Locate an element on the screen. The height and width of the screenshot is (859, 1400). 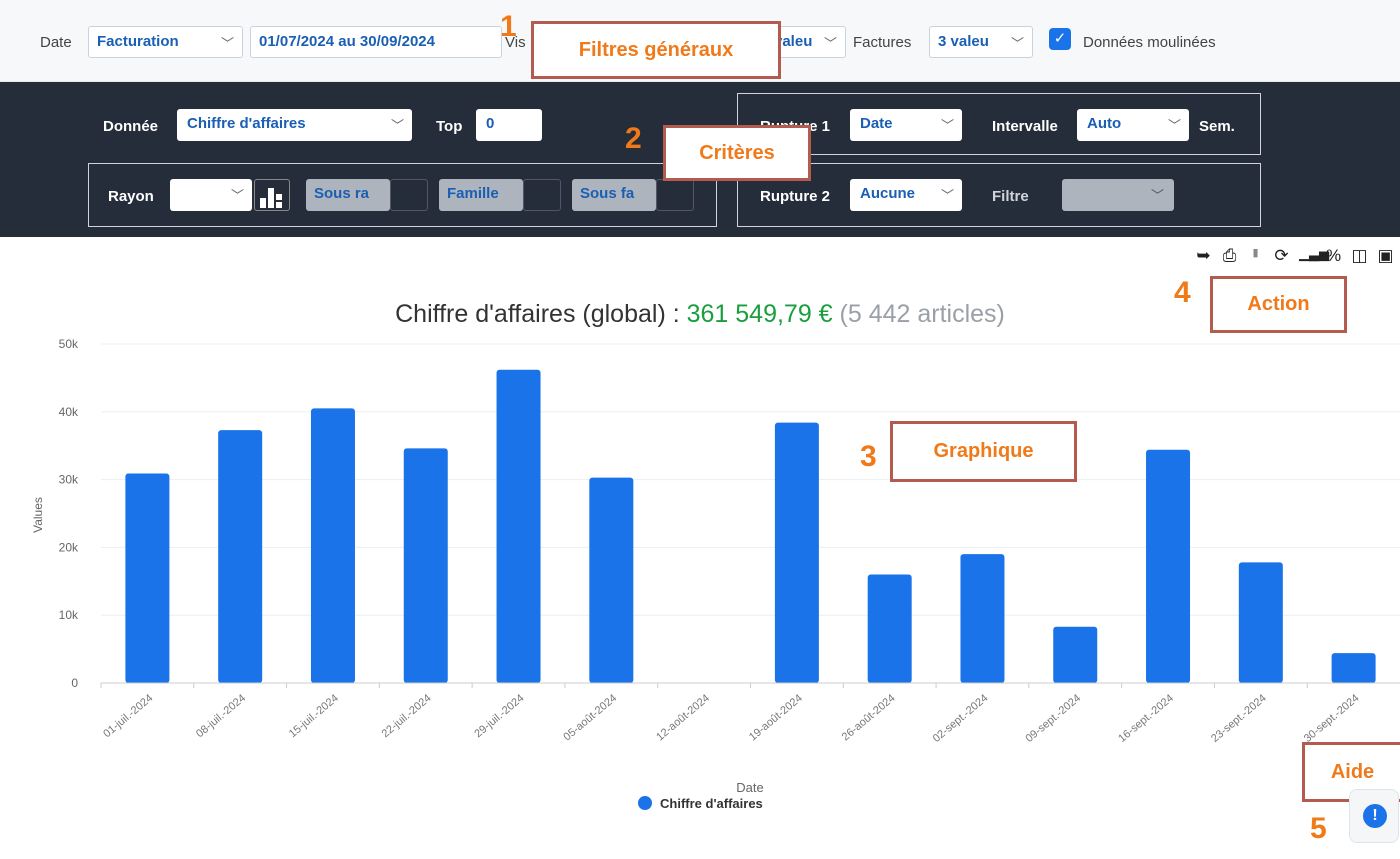
info-icon: ! is located at coordinates (1375, 816).